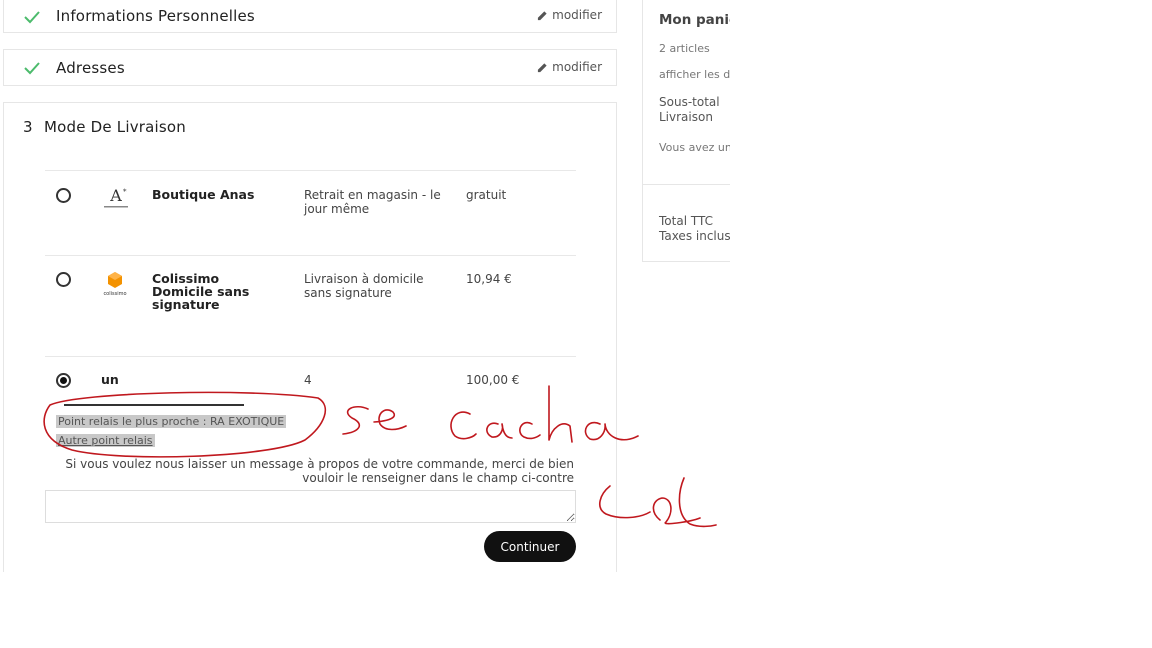  Describe the element at coordinates (115, 127) in the screenshot. I see `step-title: Mode De Livraison` at that location.